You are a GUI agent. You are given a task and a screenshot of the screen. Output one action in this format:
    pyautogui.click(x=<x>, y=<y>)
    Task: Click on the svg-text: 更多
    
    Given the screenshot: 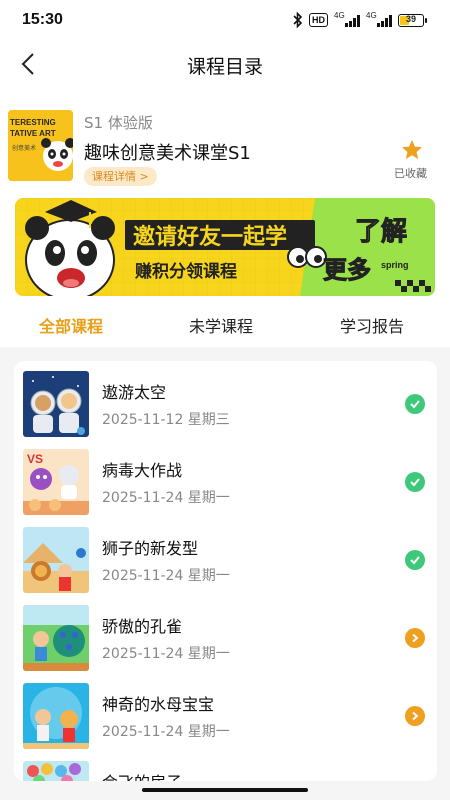 What is the action you would take?
    pyautogui.click(x=347, y=270)
    